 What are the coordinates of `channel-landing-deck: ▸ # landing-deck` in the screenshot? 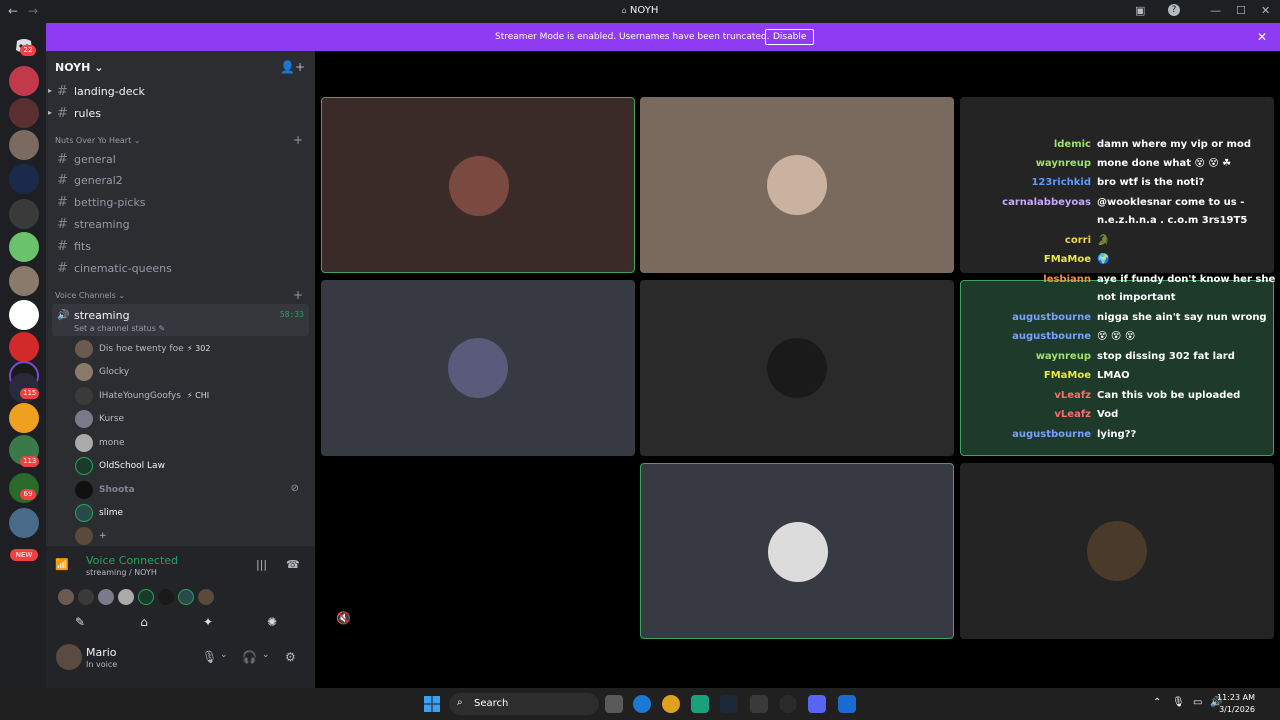 It's located at (178, 92).